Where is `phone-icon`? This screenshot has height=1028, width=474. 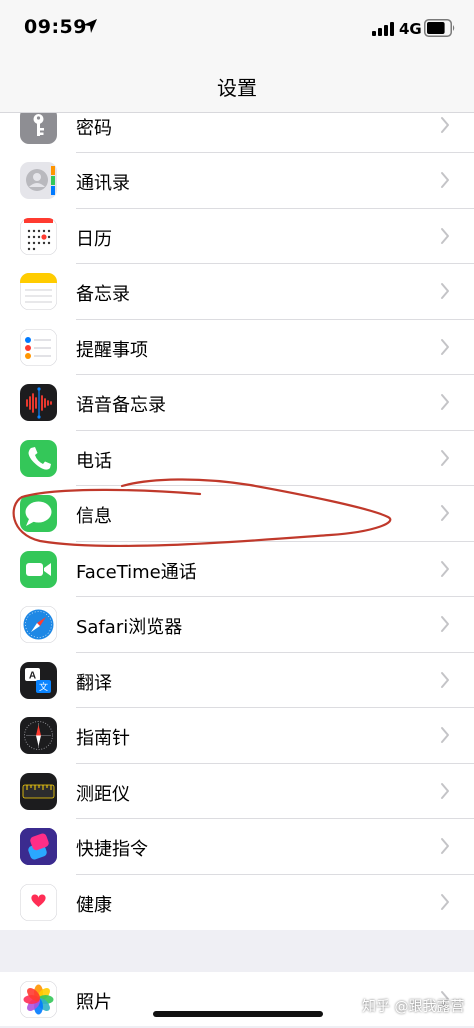
phone-icon is located at coordinates (38, 458).